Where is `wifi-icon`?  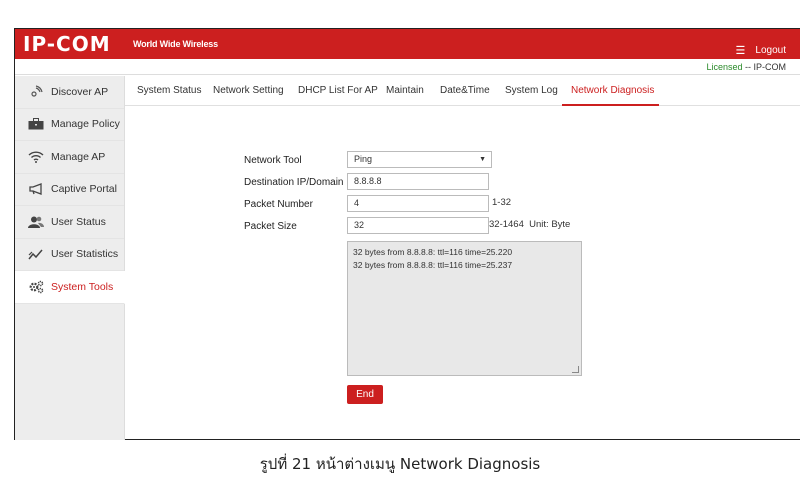
wifi-icon is located at coordinates (36, 157).